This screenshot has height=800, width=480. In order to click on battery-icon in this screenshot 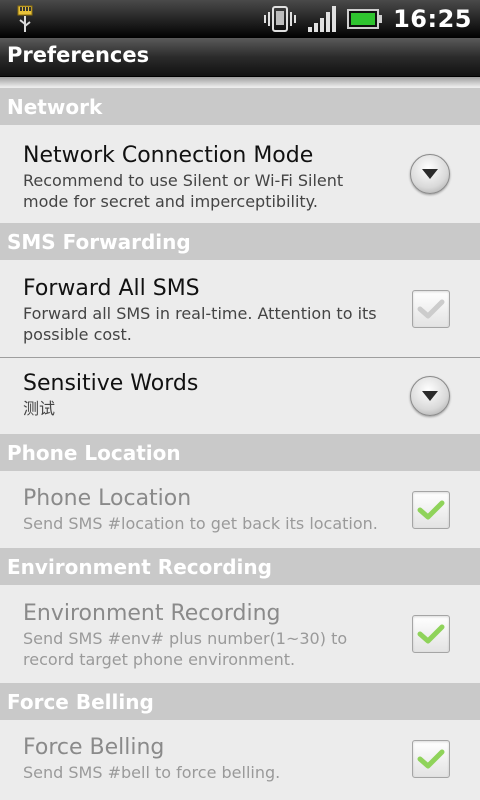, I will do `click(365, 19)`.